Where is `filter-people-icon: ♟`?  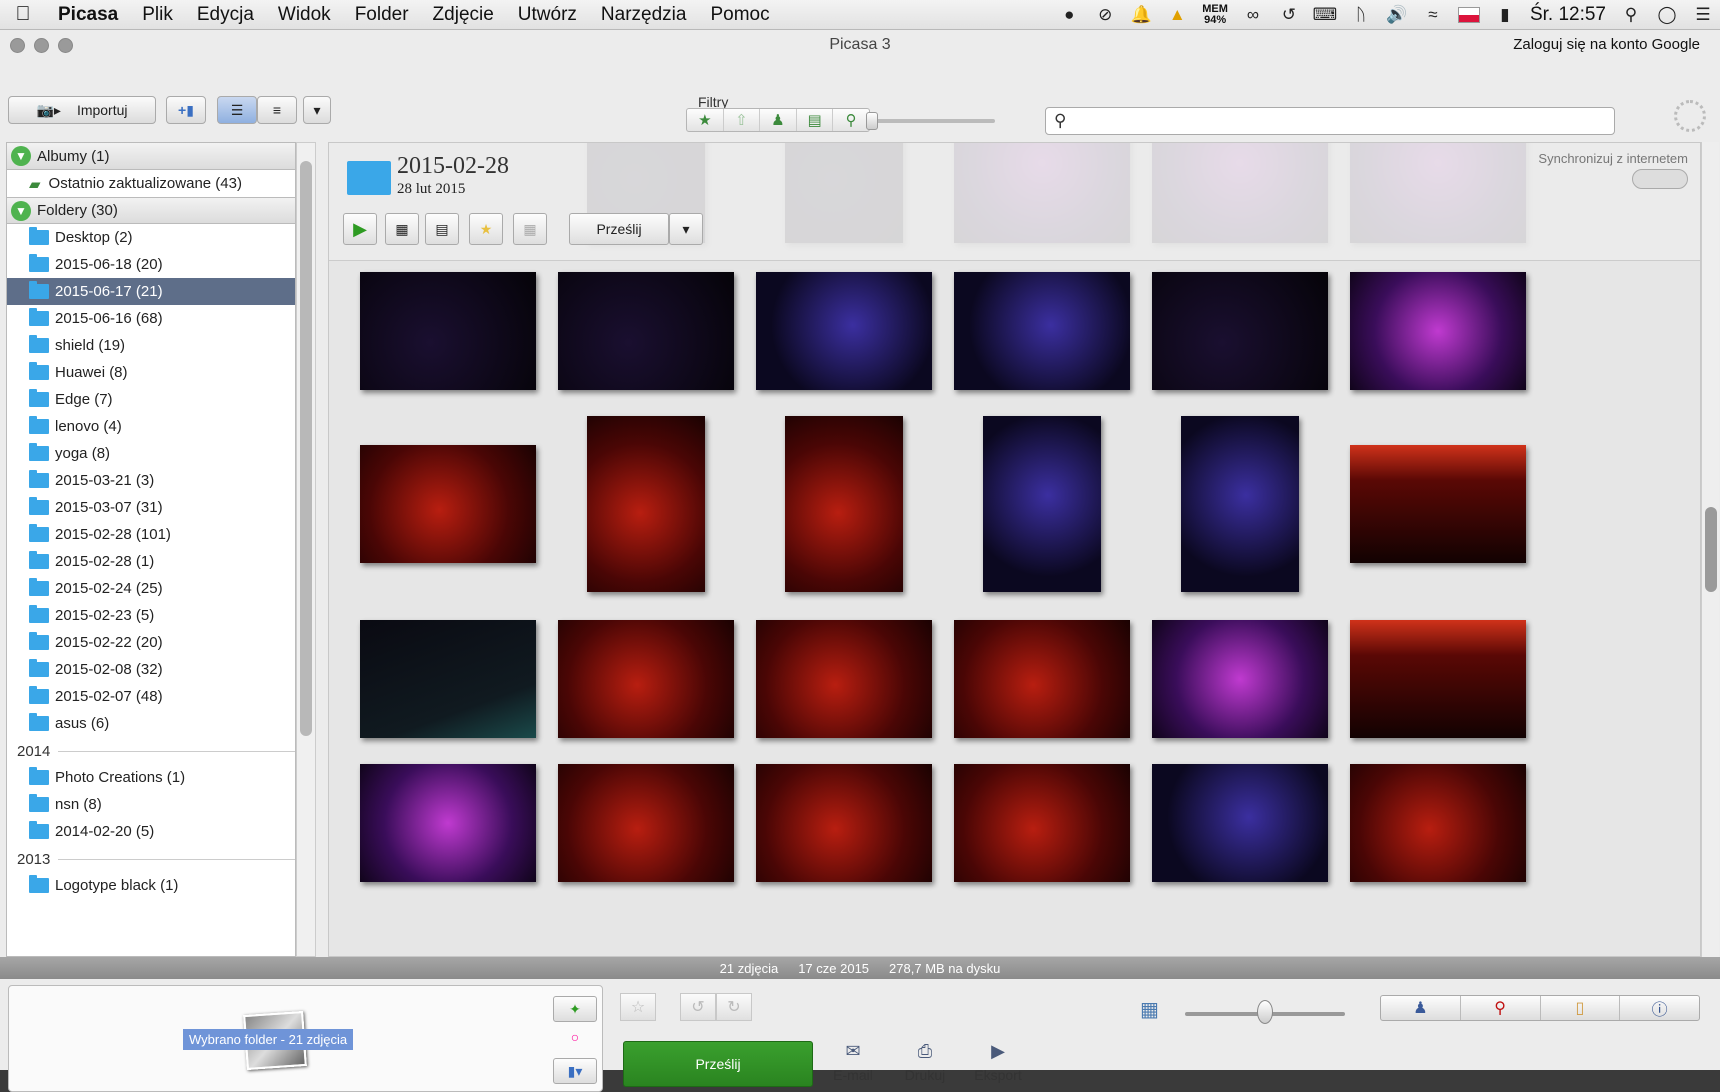
filter-people-icon: ♟ is located at coordinates (778, 120).